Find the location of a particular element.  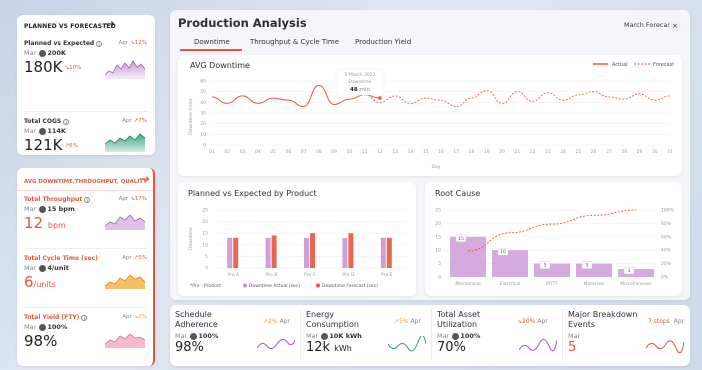

data-label: 15 is located at coordinates (461, 239).